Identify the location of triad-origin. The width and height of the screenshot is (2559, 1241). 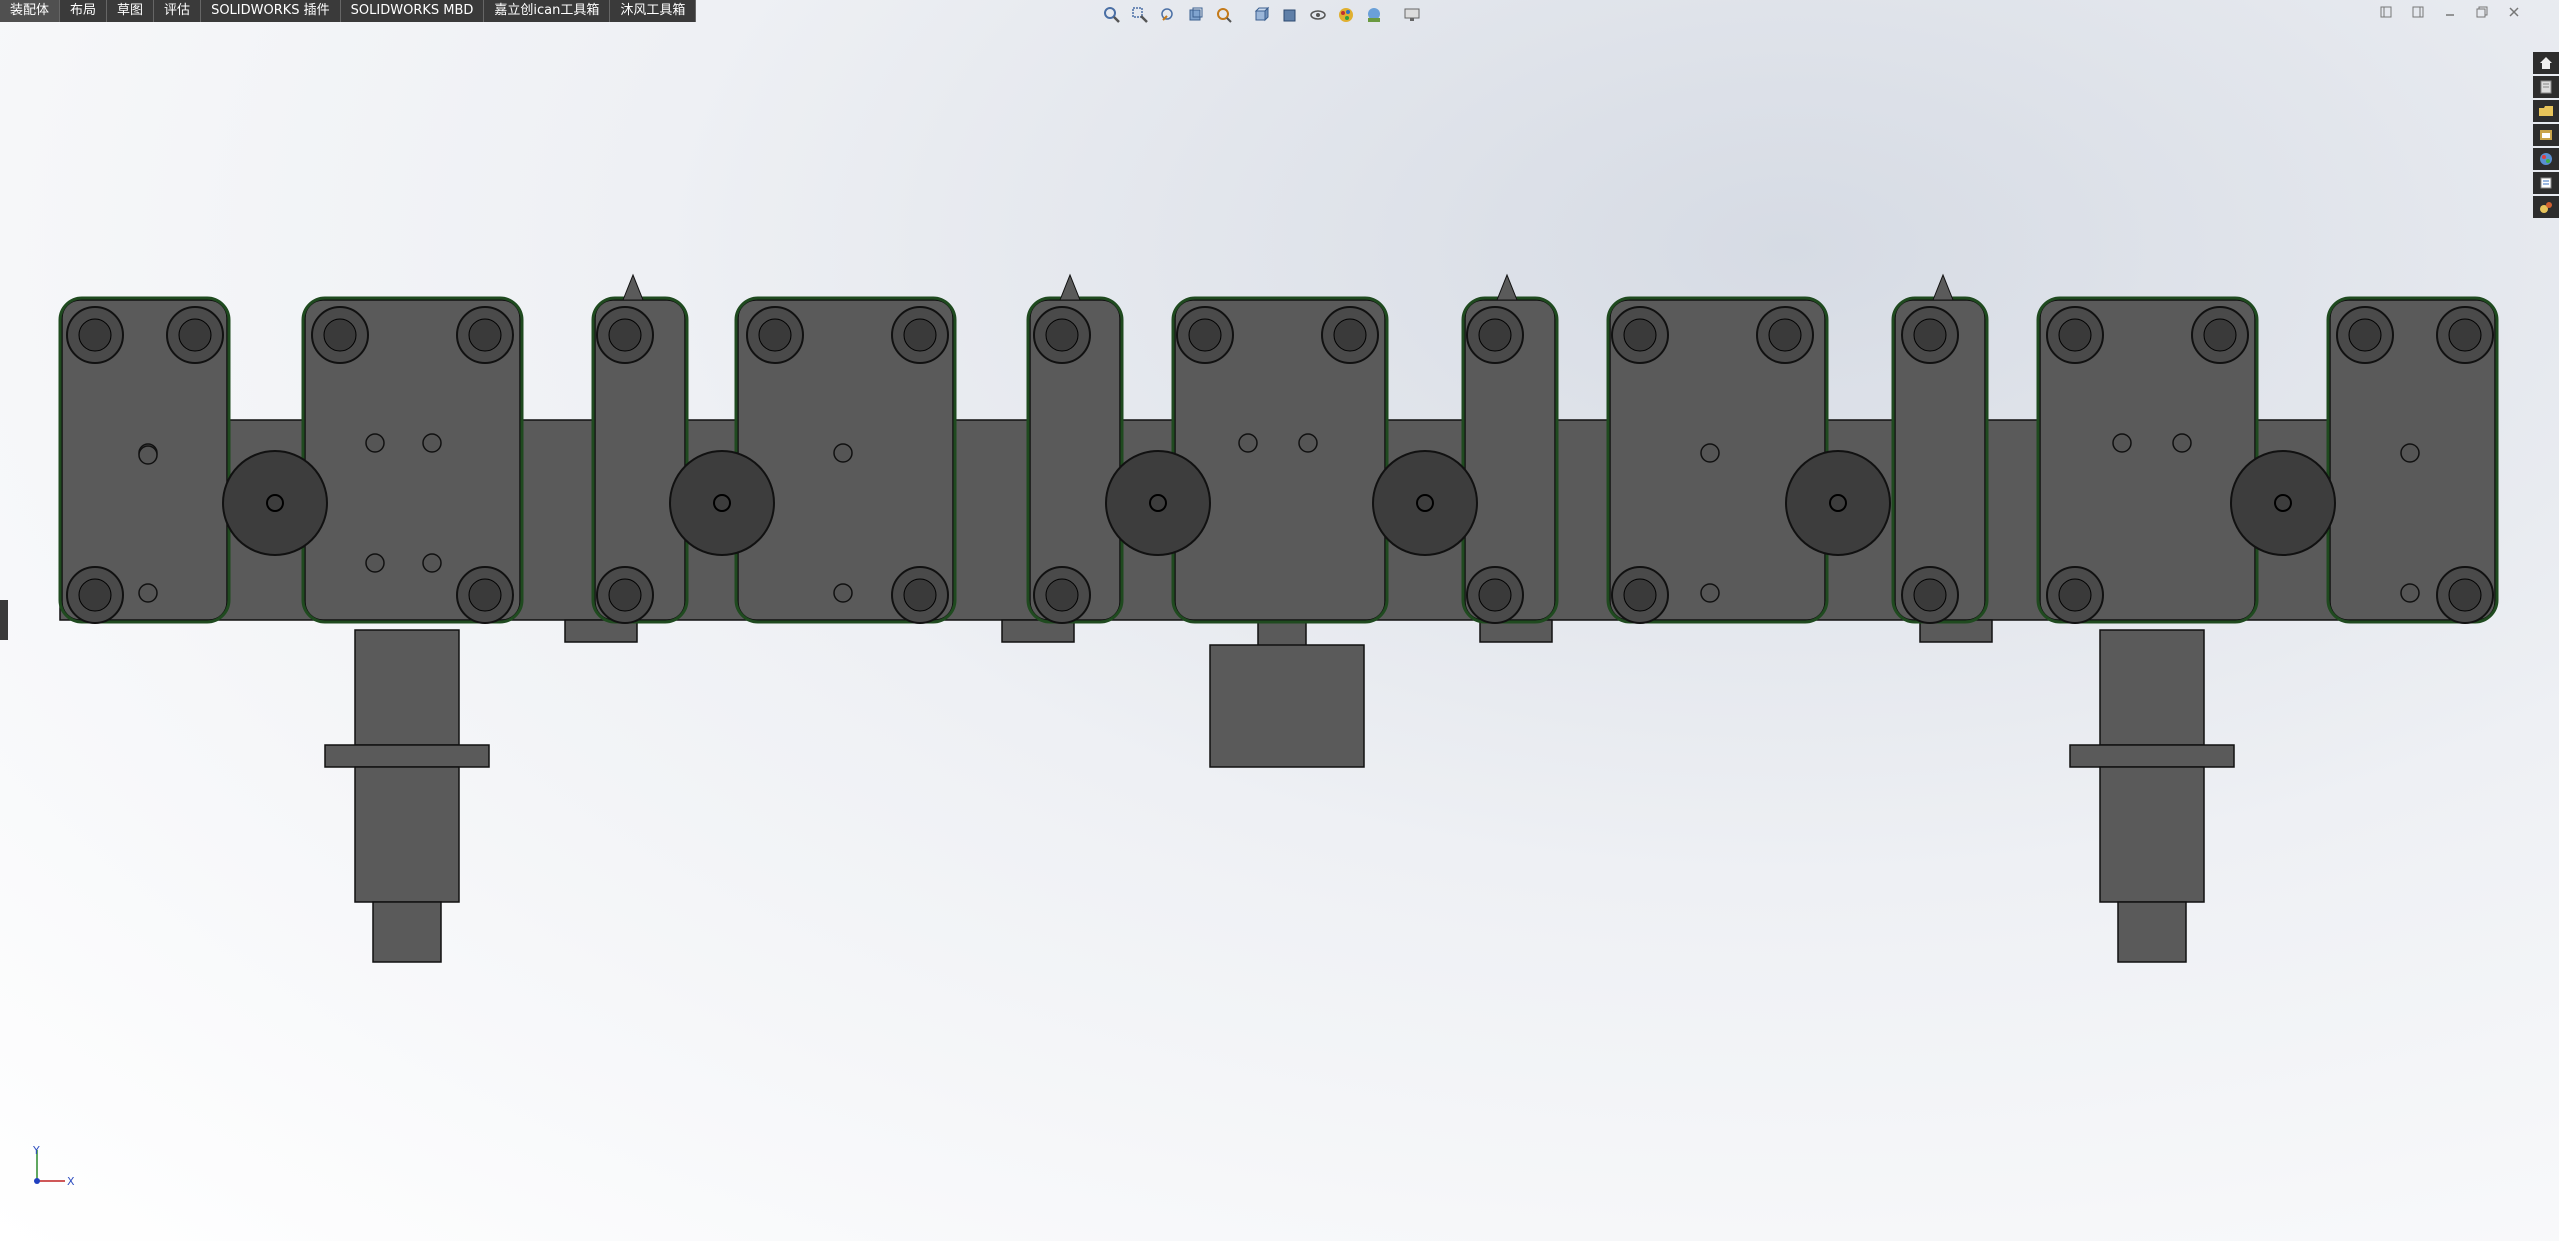
(37, 1181).